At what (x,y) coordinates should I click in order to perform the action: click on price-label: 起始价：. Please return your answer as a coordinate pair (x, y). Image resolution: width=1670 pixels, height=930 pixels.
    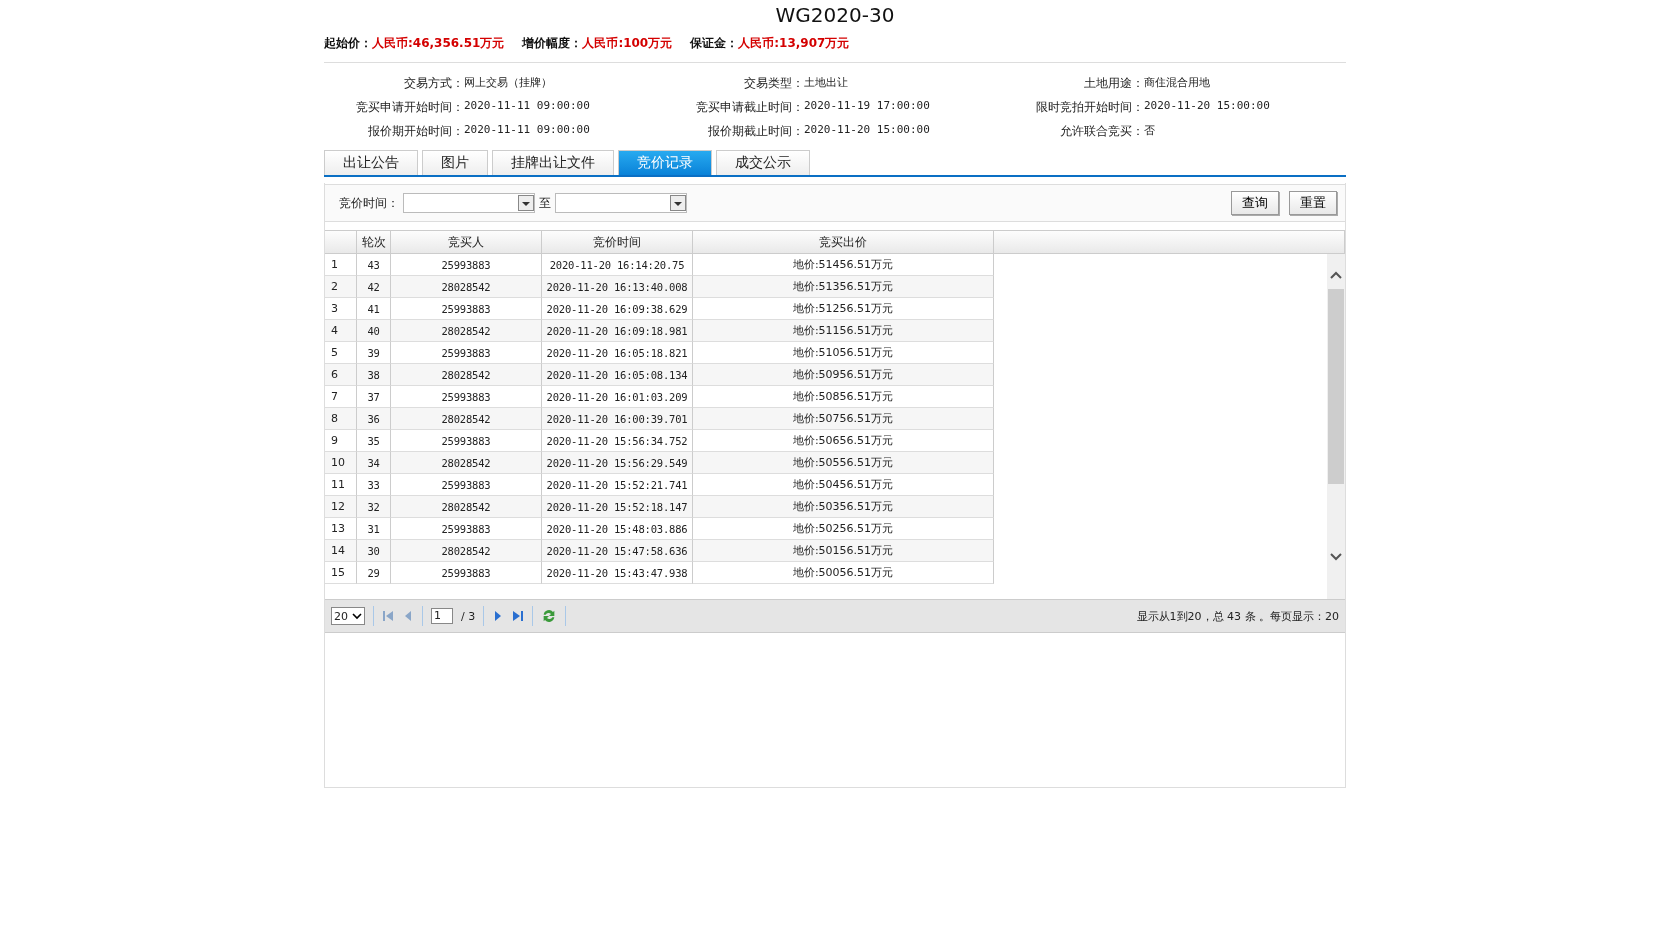
    Looking at the image, I should click on (348, 43).